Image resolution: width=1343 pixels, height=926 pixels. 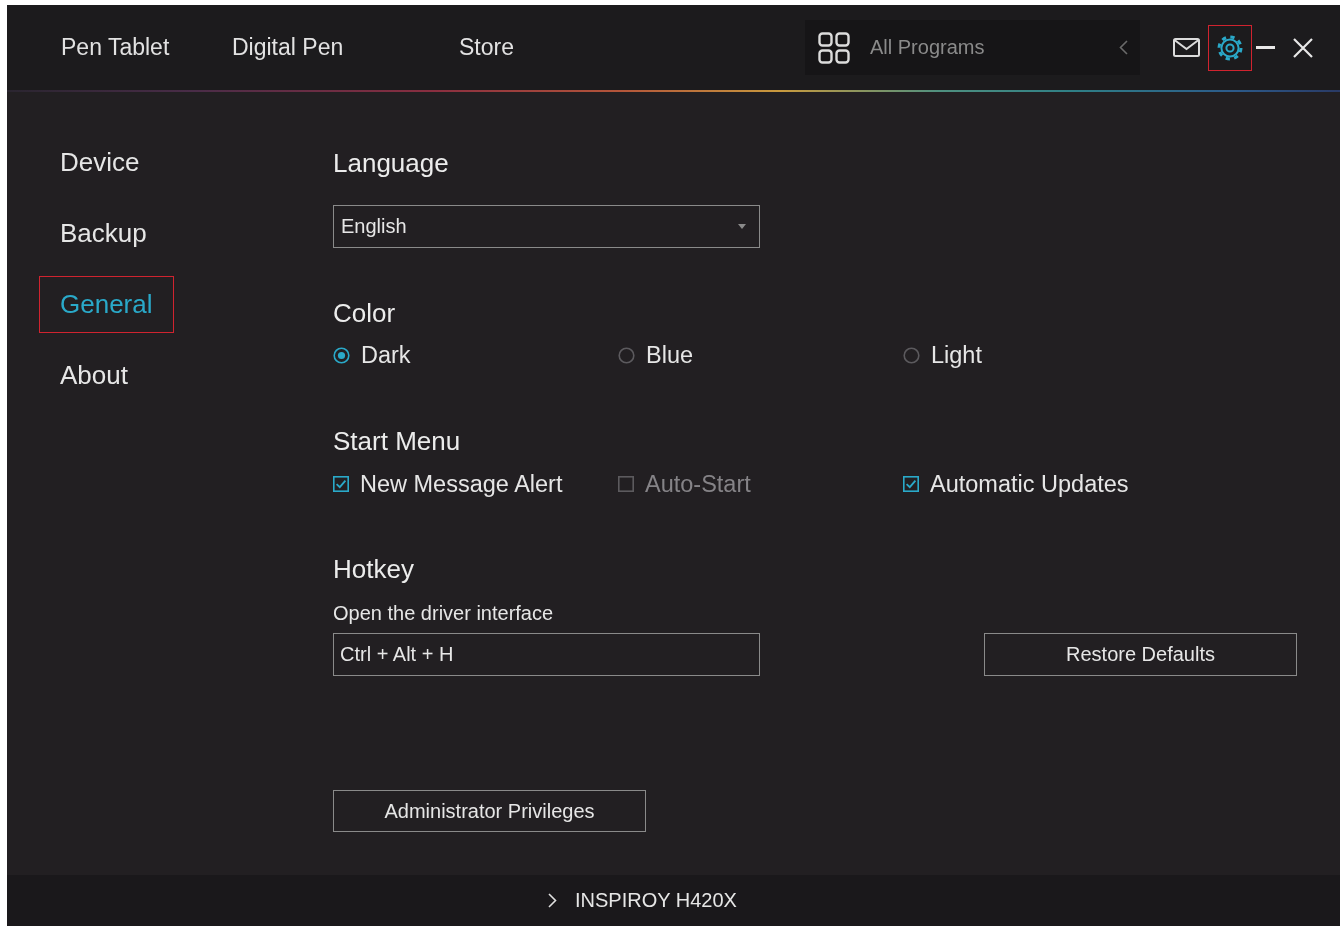 What do you see at coordinates (546, 654) in the screenshot?
I see `hotkey-field: Ctrl + Alt + H` at bounding box center [546, 654].